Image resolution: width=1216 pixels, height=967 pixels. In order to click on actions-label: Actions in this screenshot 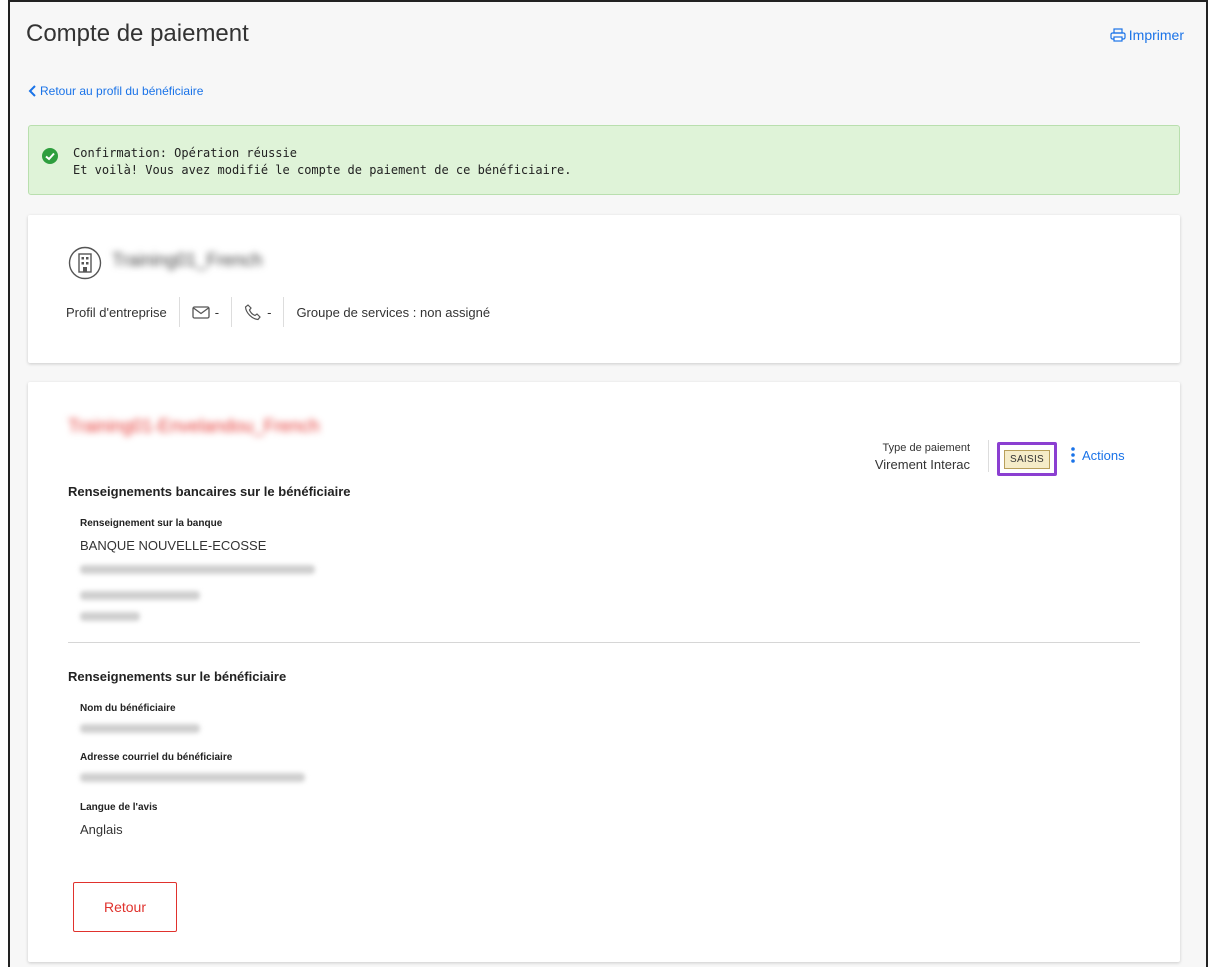, I will do `click(1103, 455)`.